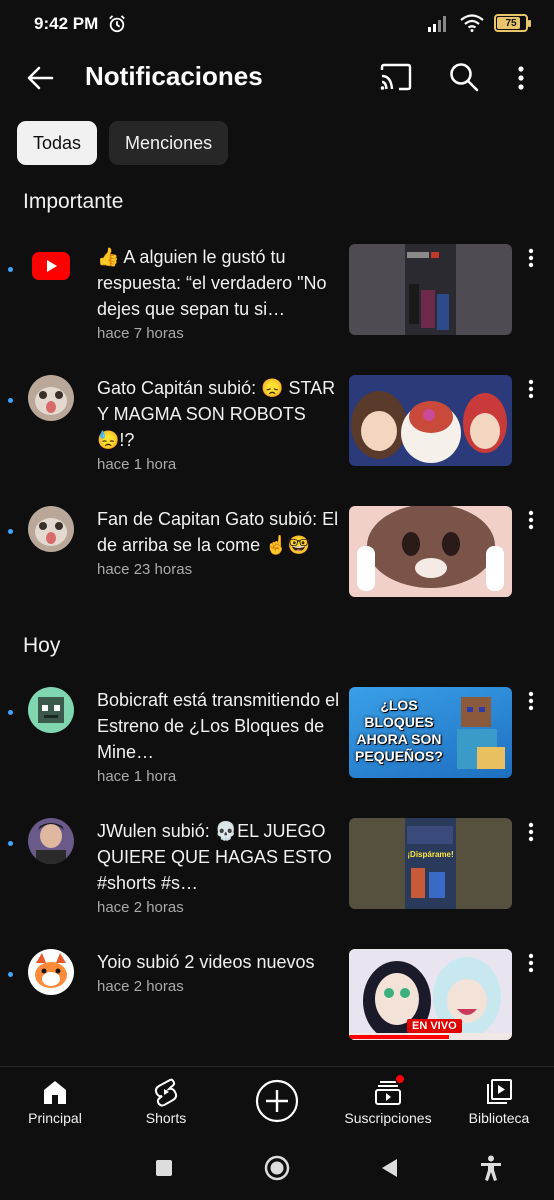 The height and width of the screenshot is (1200, 554). I want to click on system-nav-bar, so click(277, 1168).